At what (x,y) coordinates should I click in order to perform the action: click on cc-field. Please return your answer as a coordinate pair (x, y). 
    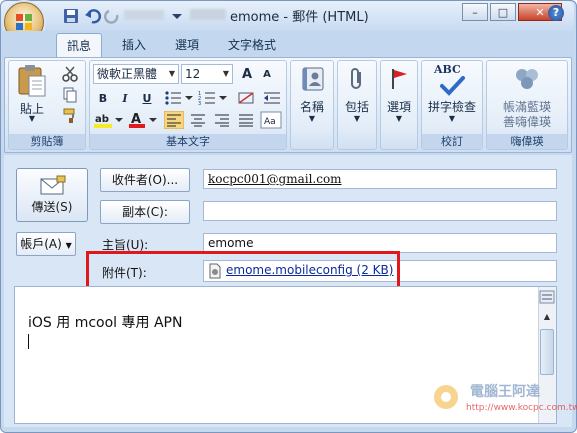
    Looking at the image, I should click on (380, 211).